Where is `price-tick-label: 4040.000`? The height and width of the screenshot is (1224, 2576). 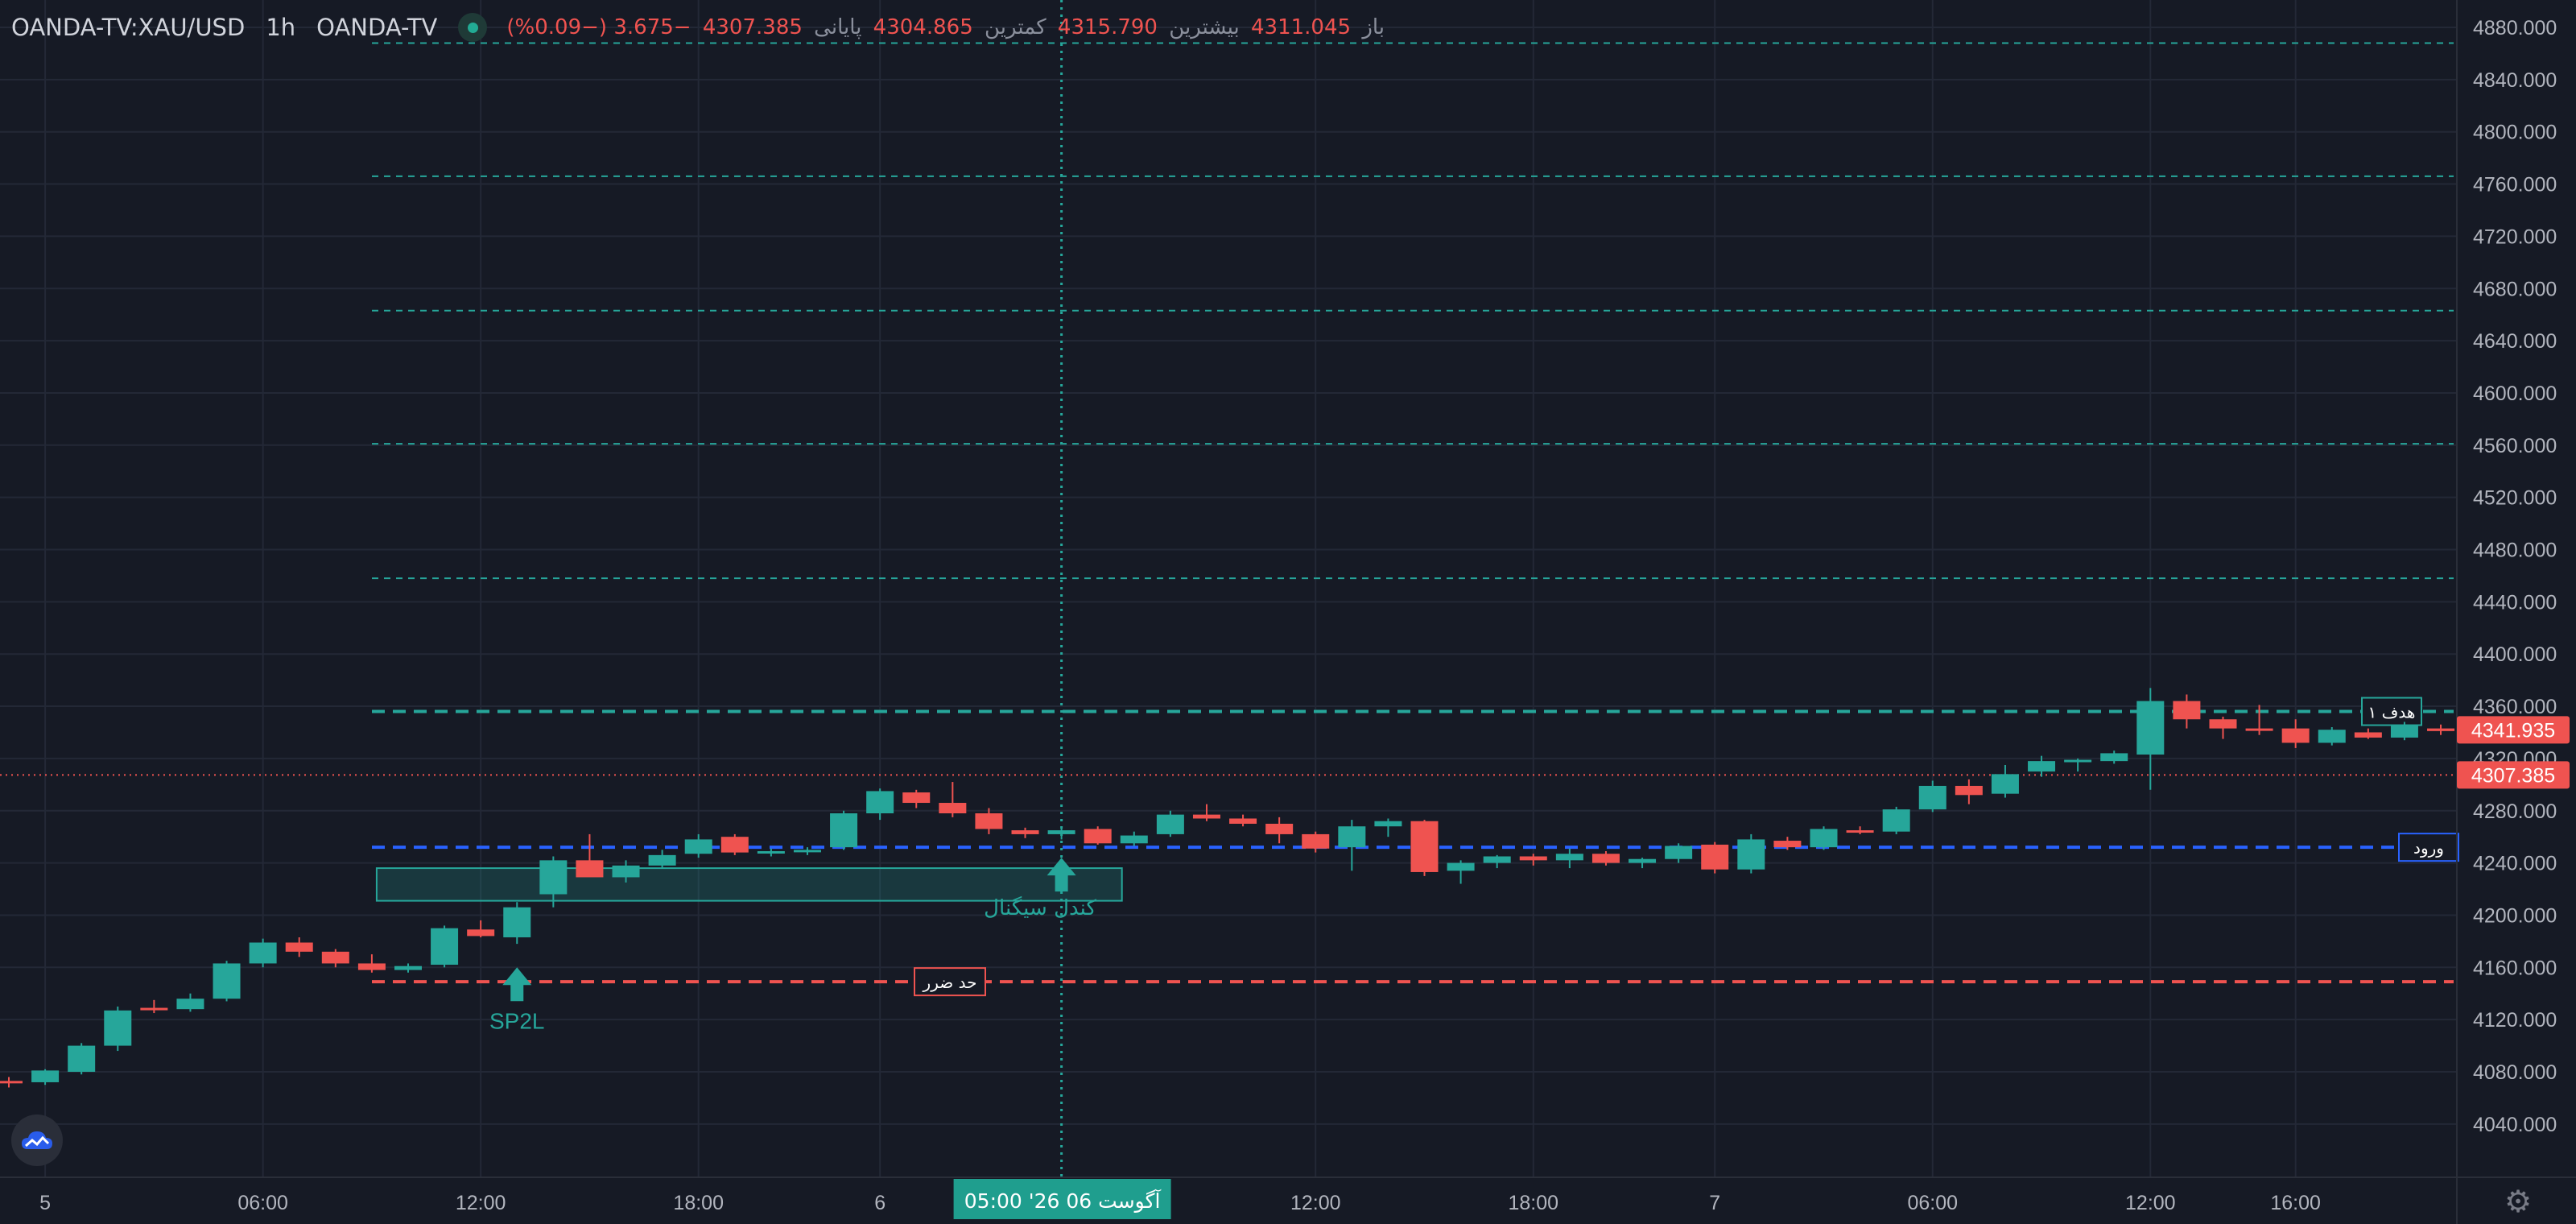
price-tick-label: 4040.000 is located at coordinates (2515, 1125).